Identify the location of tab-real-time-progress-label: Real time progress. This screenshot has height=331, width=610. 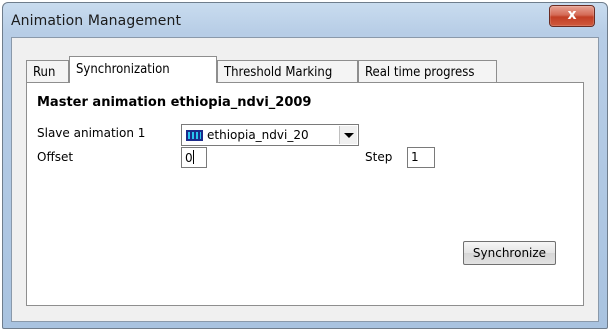
(420, 72).